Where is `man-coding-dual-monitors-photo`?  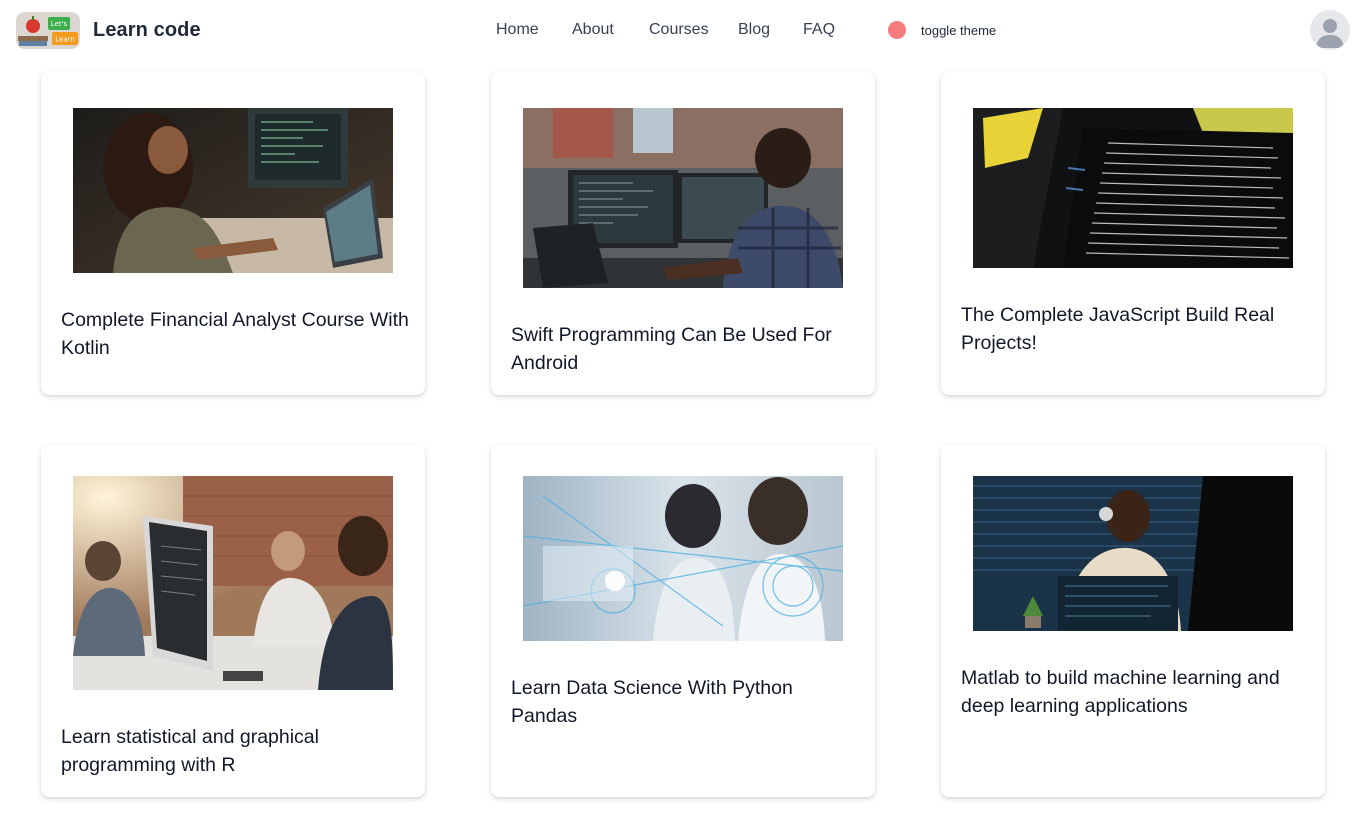 man-coding-dual-monitors-photo is located at coordinates (683, 198).